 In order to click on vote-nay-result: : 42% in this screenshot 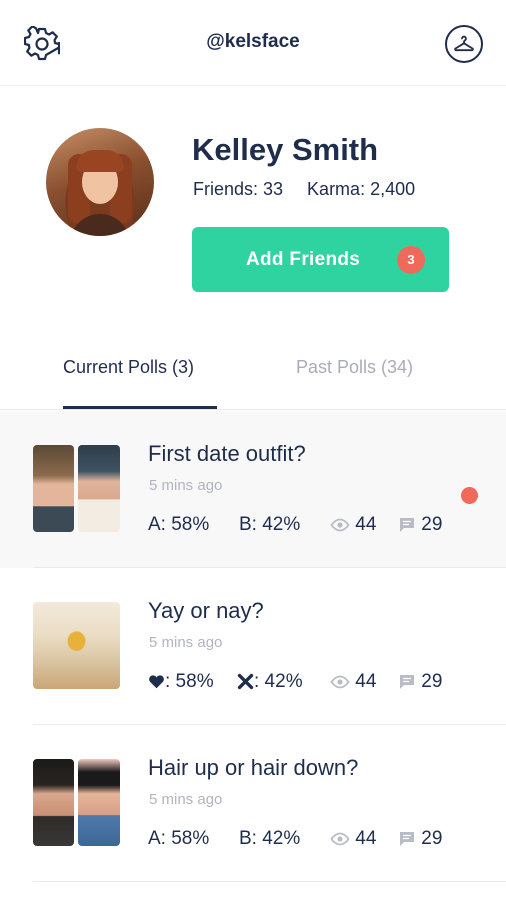, I will do `click(270, 682)`.